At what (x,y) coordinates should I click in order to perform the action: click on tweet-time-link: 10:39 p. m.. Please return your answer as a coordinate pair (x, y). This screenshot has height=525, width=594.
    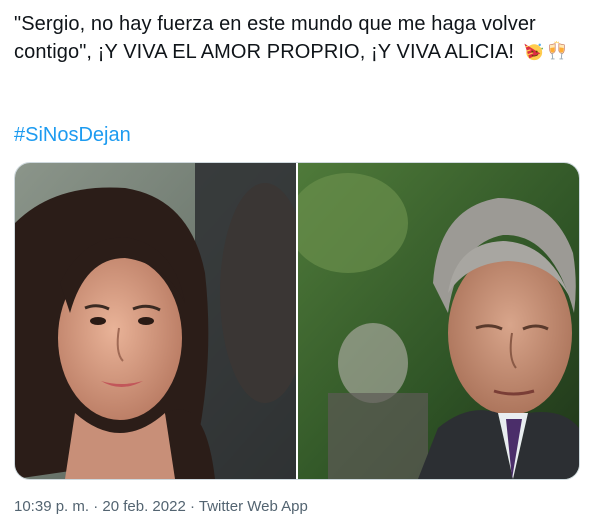
    Looking at the image, I should click on (51, 506).